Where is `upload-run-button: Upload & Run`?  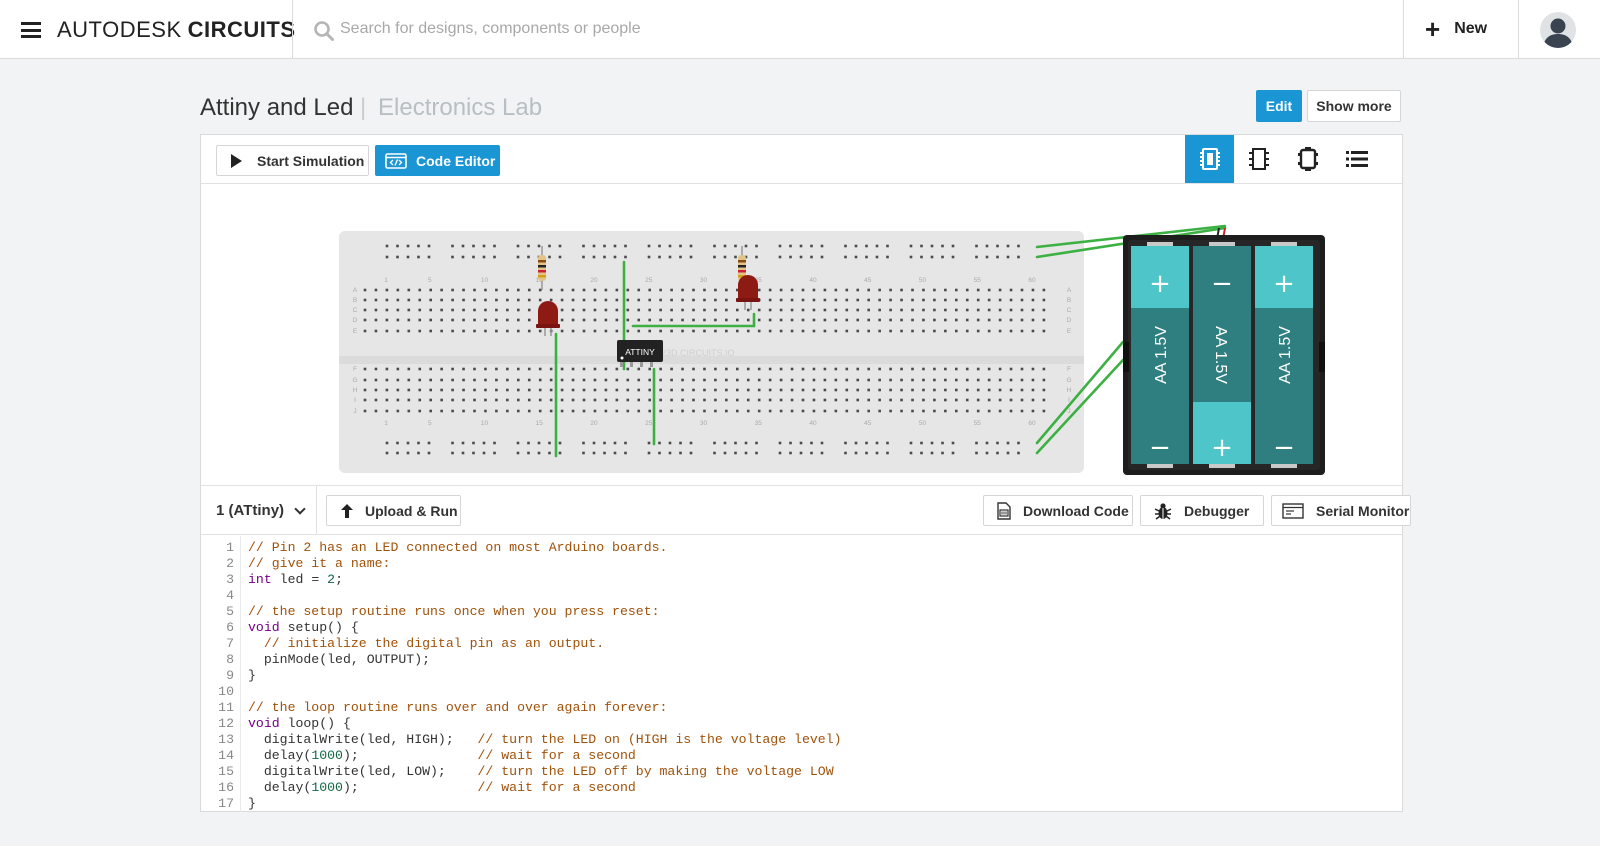 upload-run-button: Upload & Run is located at coordinates (393, 510).